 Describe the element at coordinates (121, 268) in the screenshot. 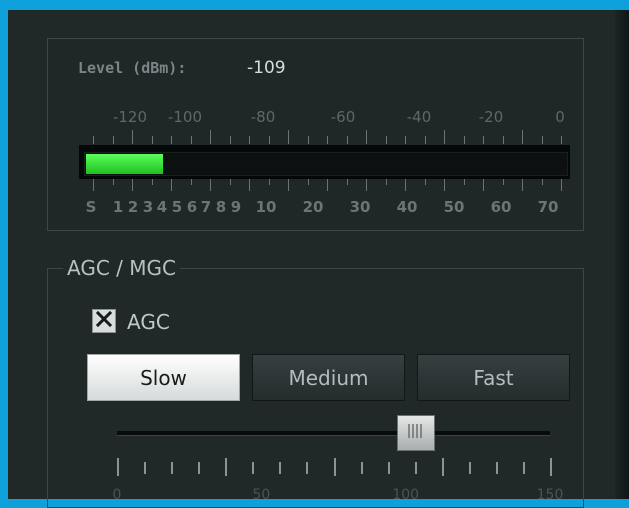

I see `agc-mgc-group-title: AGC / MGC` at that location.